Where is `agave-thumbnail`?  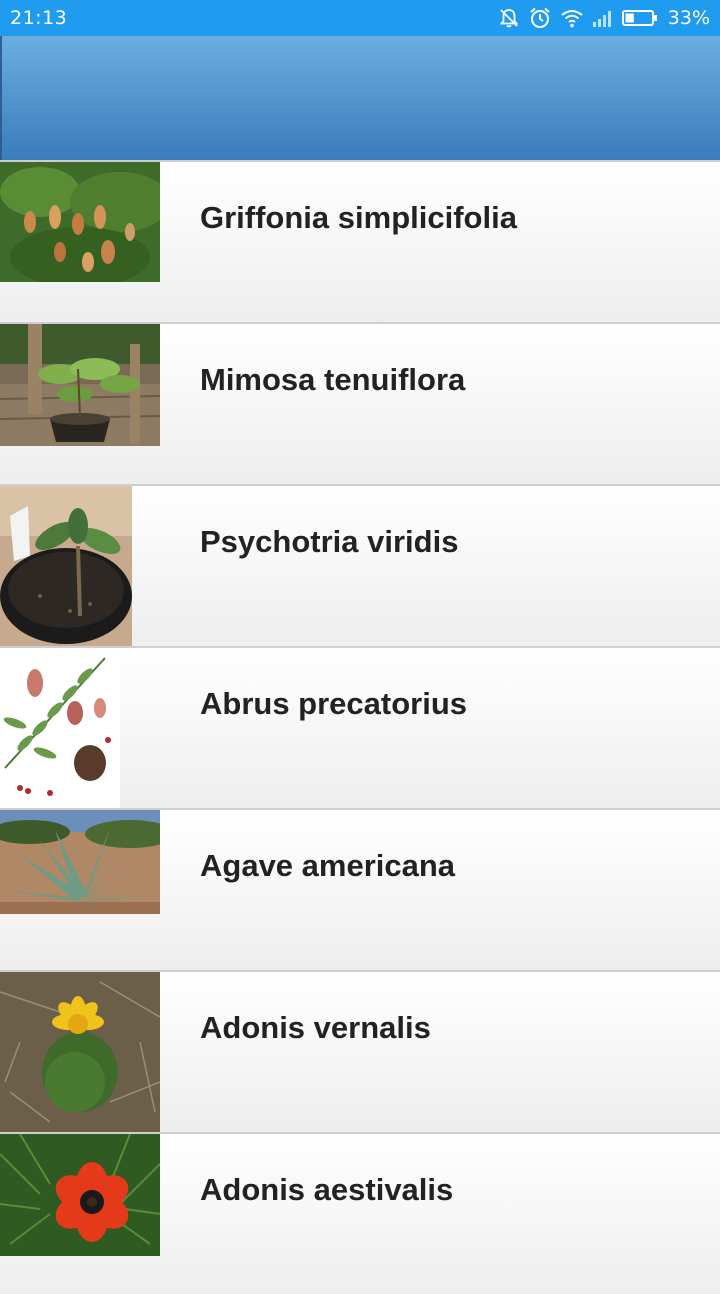
agave-thumbnail is located at coordinates (80, 862).